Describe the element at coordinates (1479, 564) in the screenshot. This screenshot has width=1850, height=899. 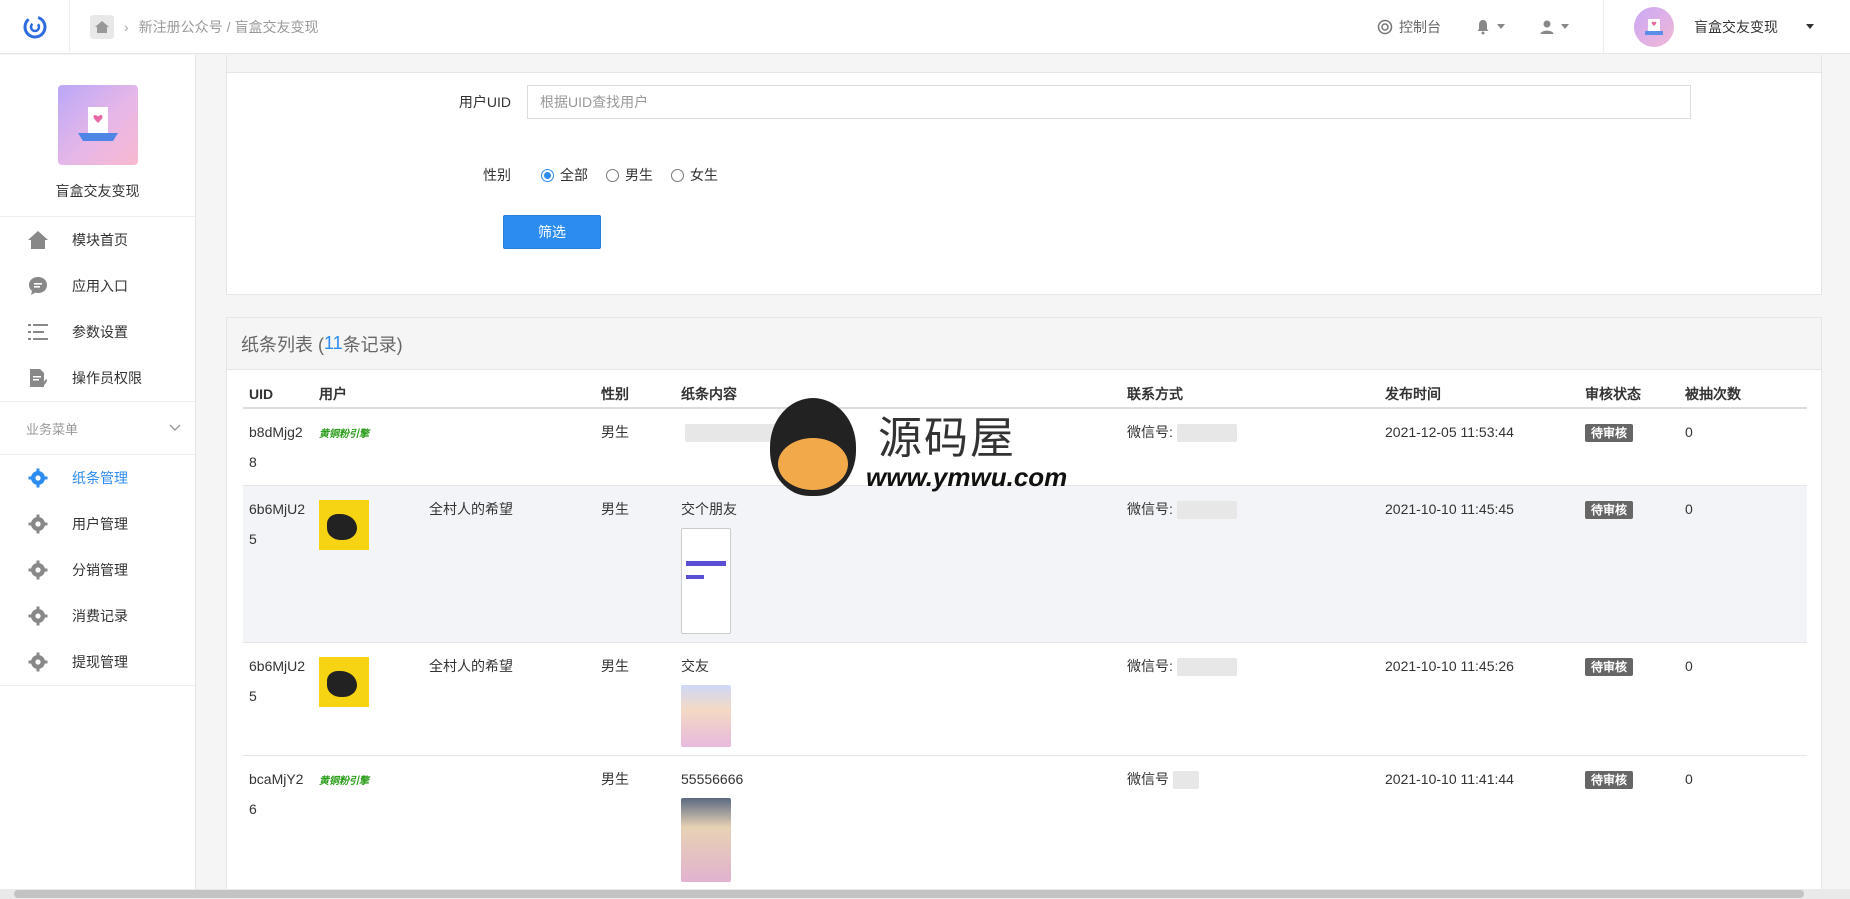
I see `row-time: 2021-10-10 11:45:45` at that location.